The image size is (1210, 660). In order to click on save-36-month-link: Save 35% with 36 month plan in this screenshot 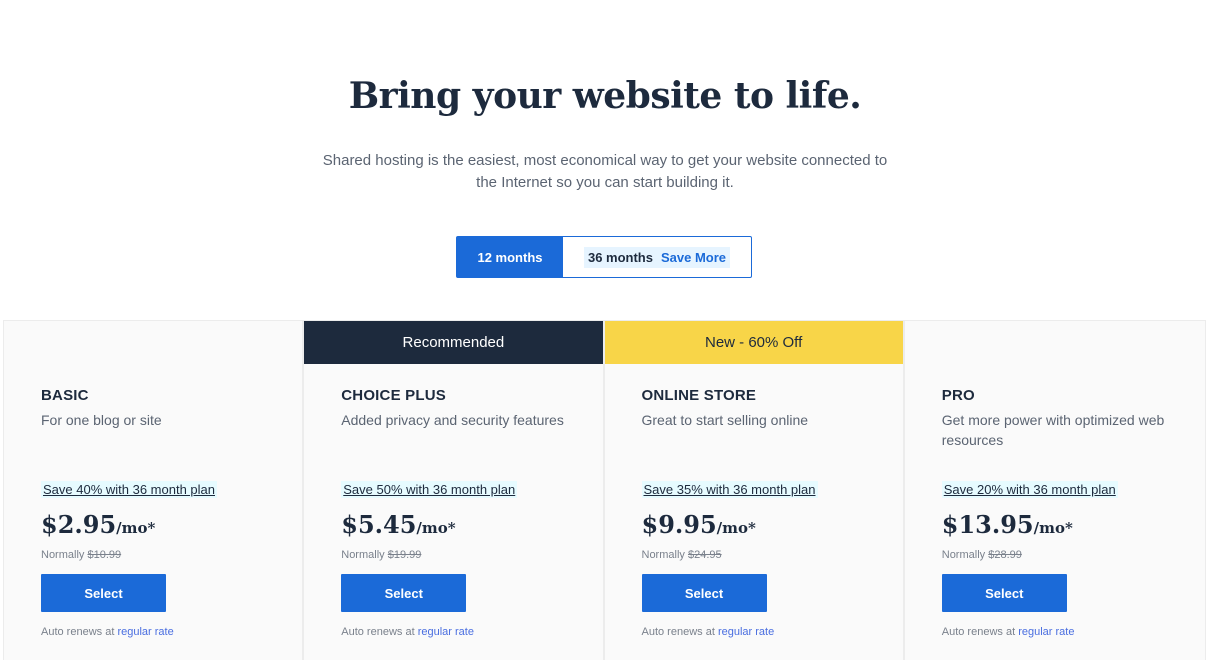, I will do `click(729, 489)`.